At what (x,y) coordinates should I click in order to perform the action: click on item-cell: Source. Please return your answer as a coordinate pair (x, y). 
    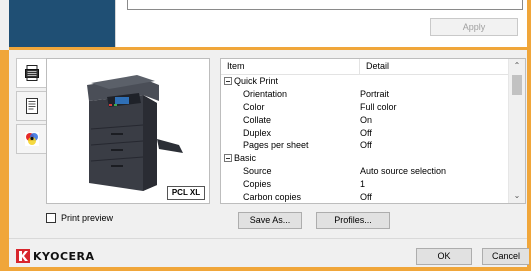
    Looking at the image, I should click on (290, 171).